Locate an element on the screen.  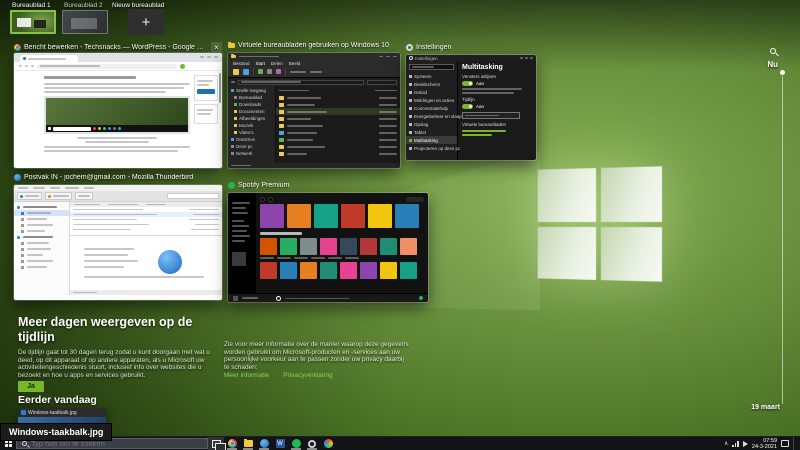
taskbar-chrome is located at coordinates (232, 443).